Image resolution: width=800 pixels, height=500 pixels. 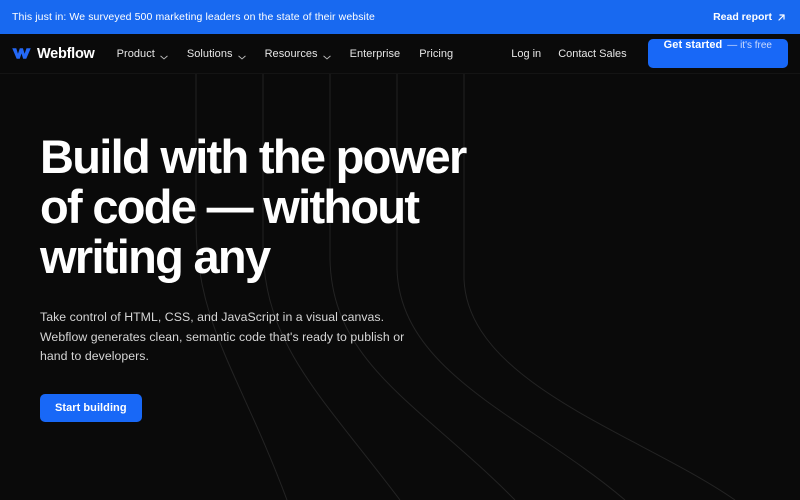 I want to click on webflow-logo-icon, so click(x=21, y=53).